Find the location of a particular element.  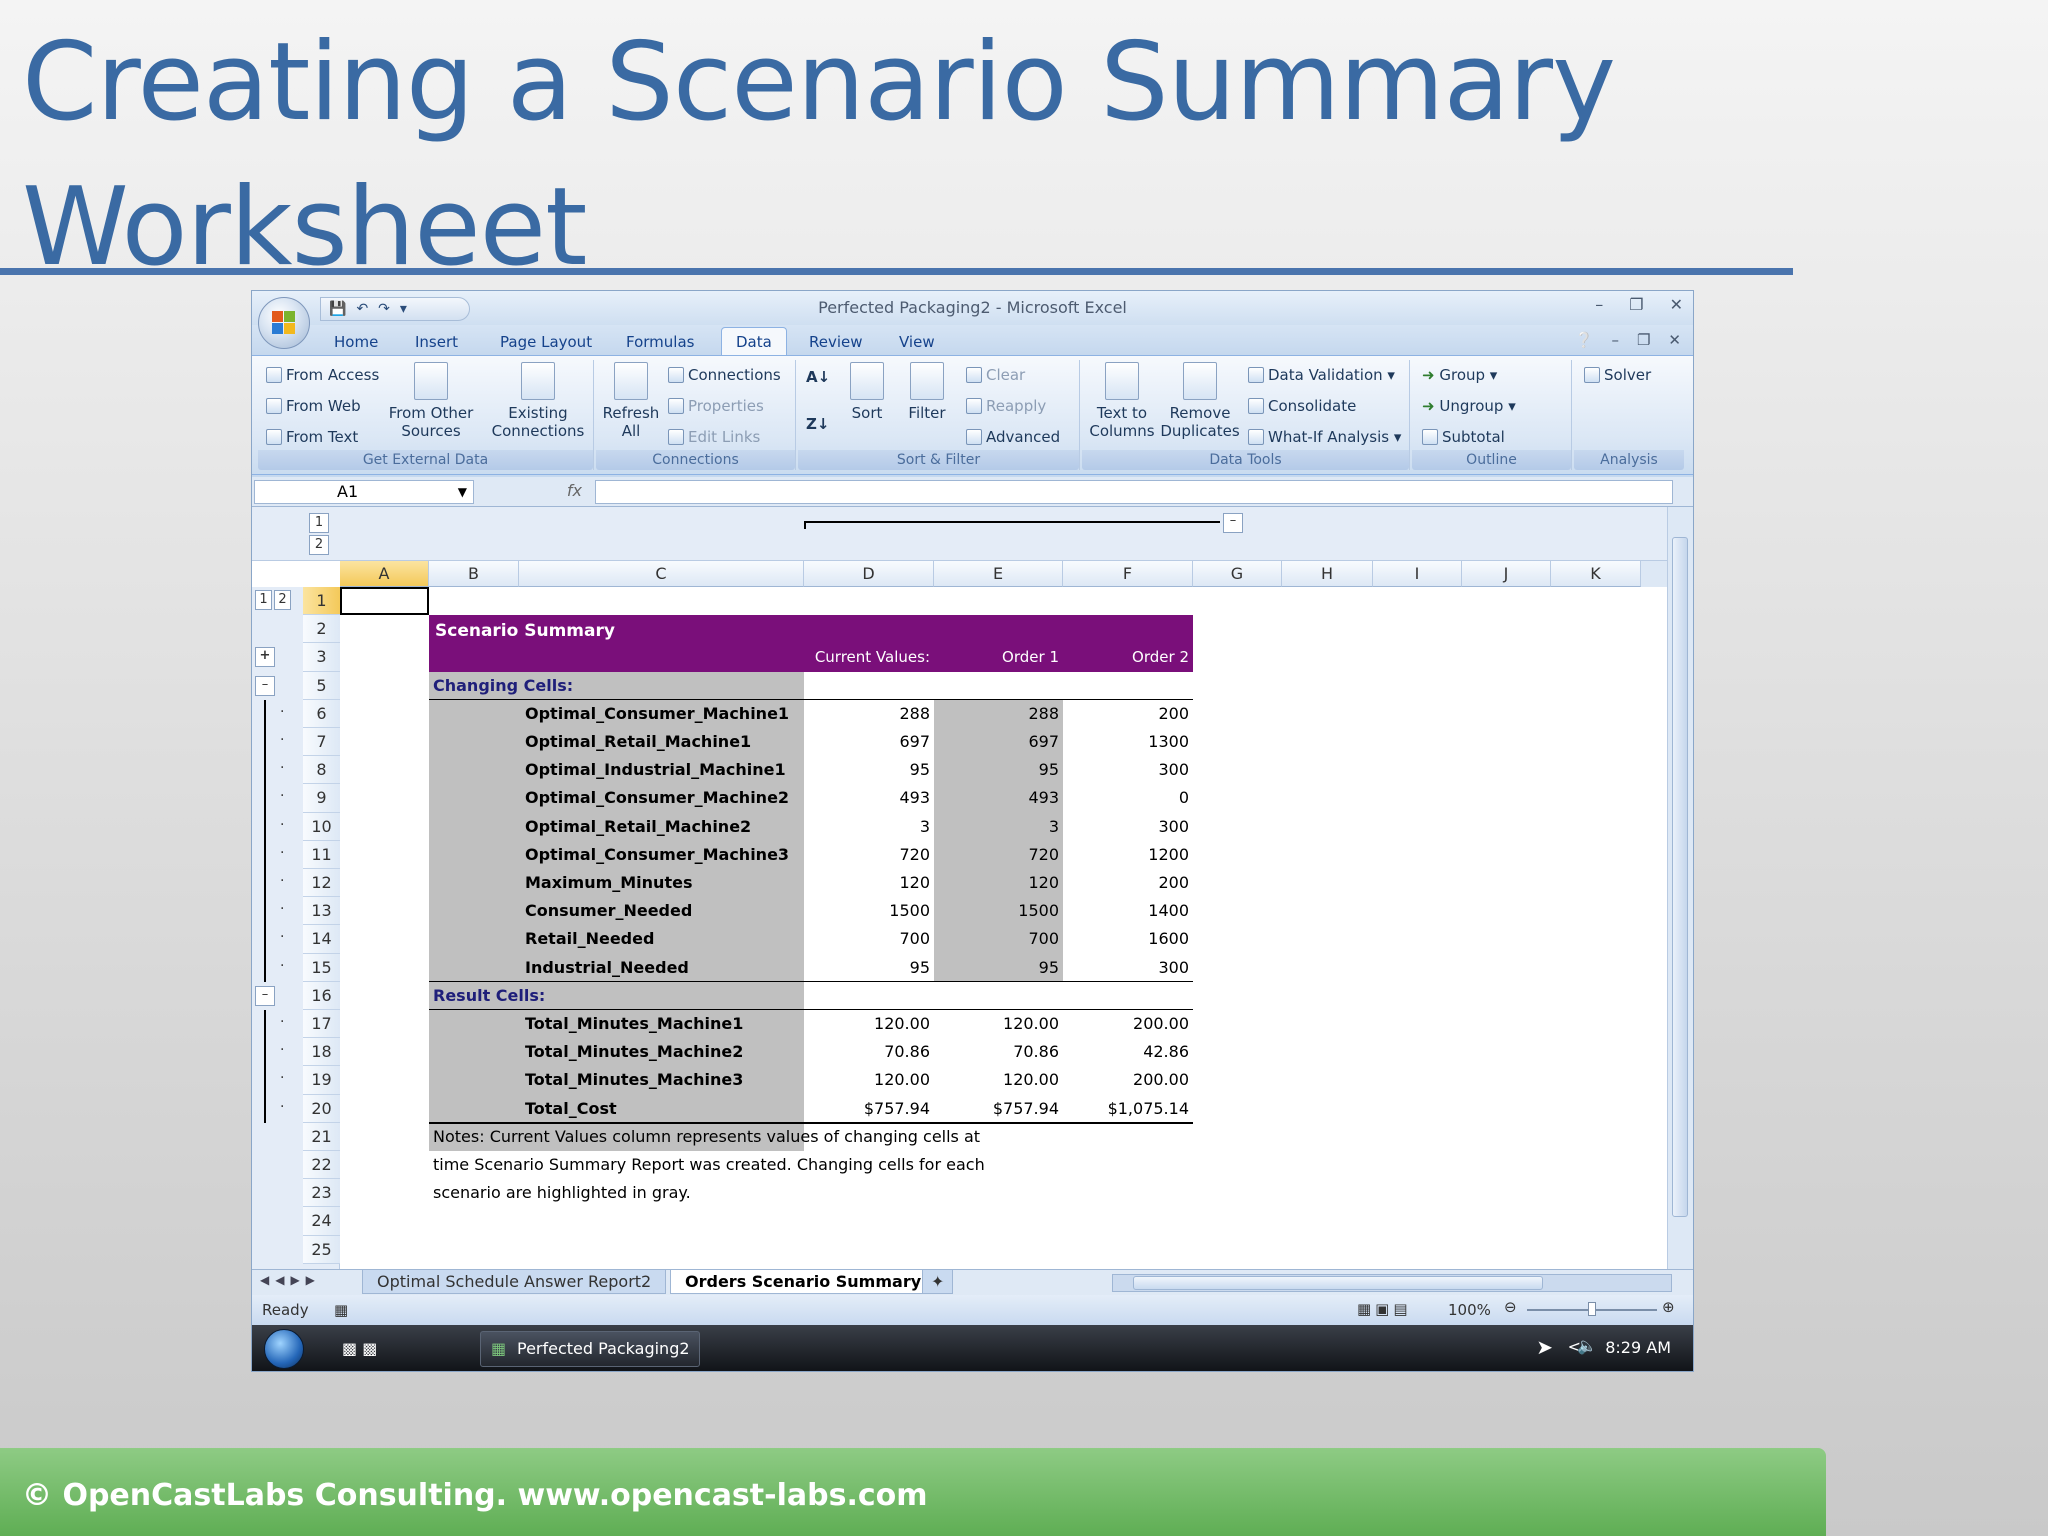

zoom-level: 100% is located at coordinates (1469, 1310).